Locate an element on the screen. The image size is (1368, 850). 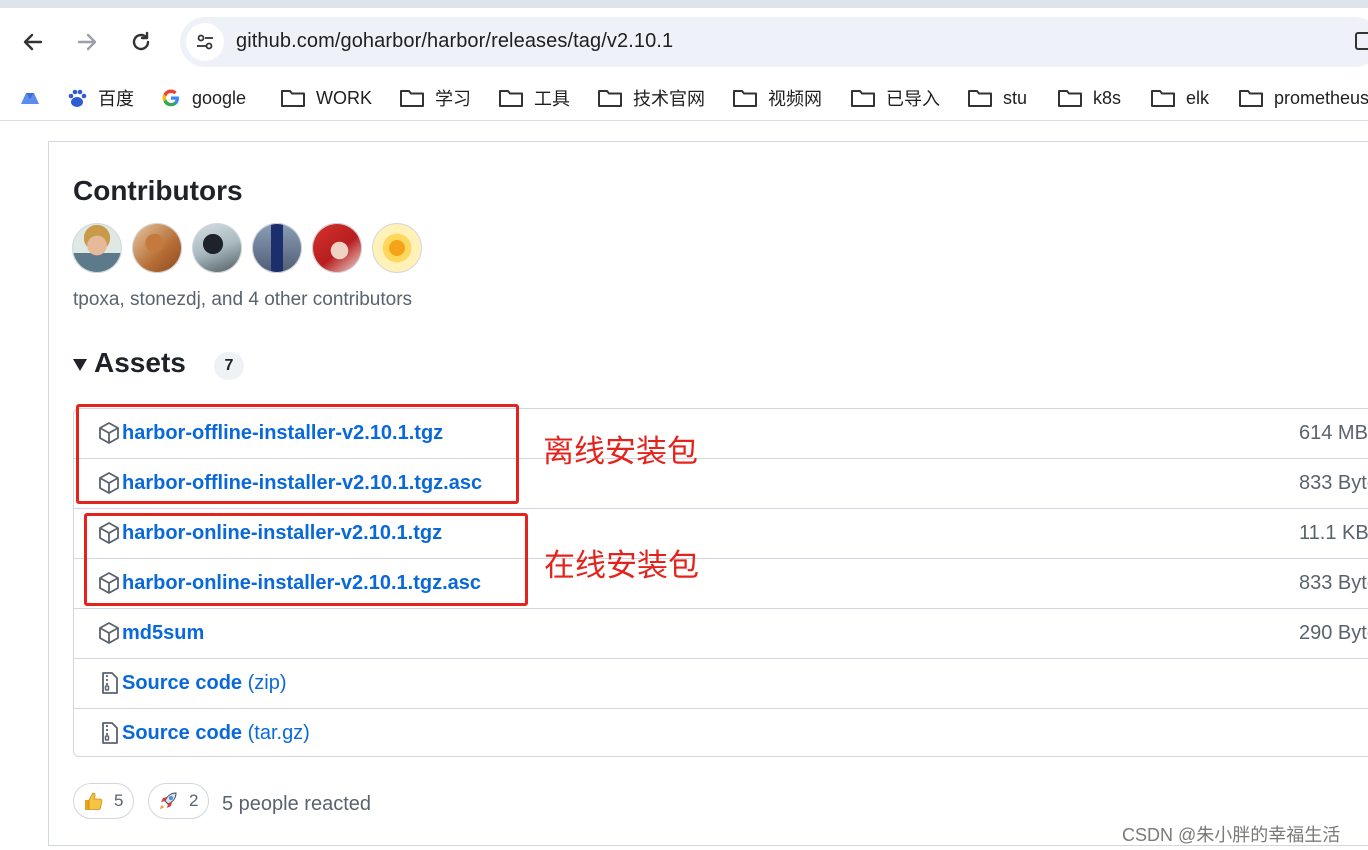
asset-format: (zip) is located at coordinates (267, 683).